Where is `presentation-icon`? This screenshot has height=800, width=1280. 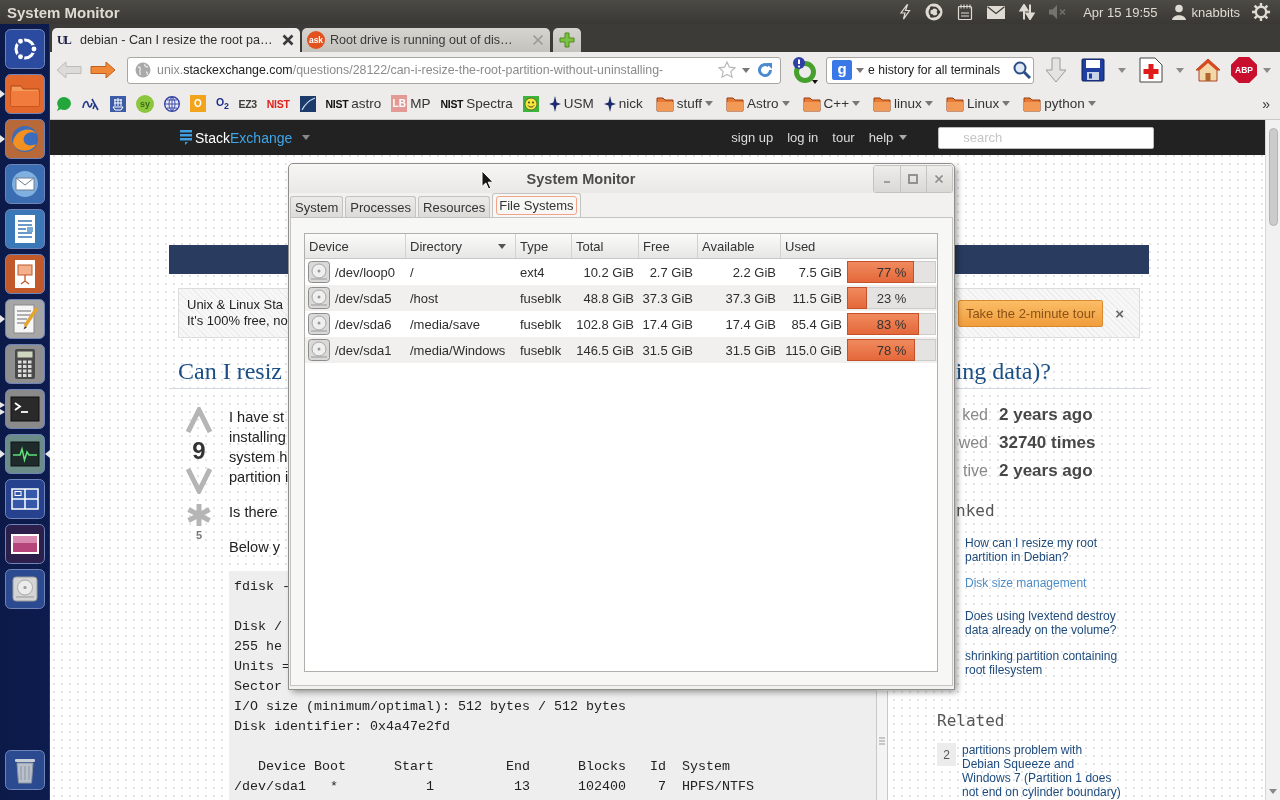 presentation-icon is located at coordinates (24, 274).